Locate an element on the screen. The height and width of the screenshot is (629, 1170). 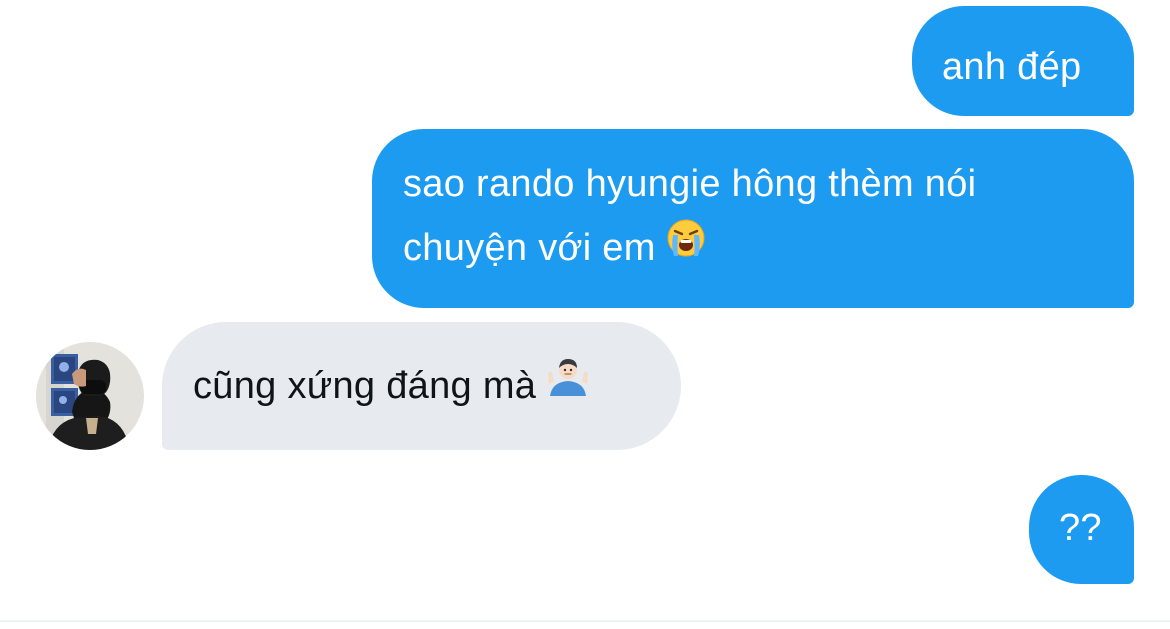
avatar is located at coordinates (90, 396).